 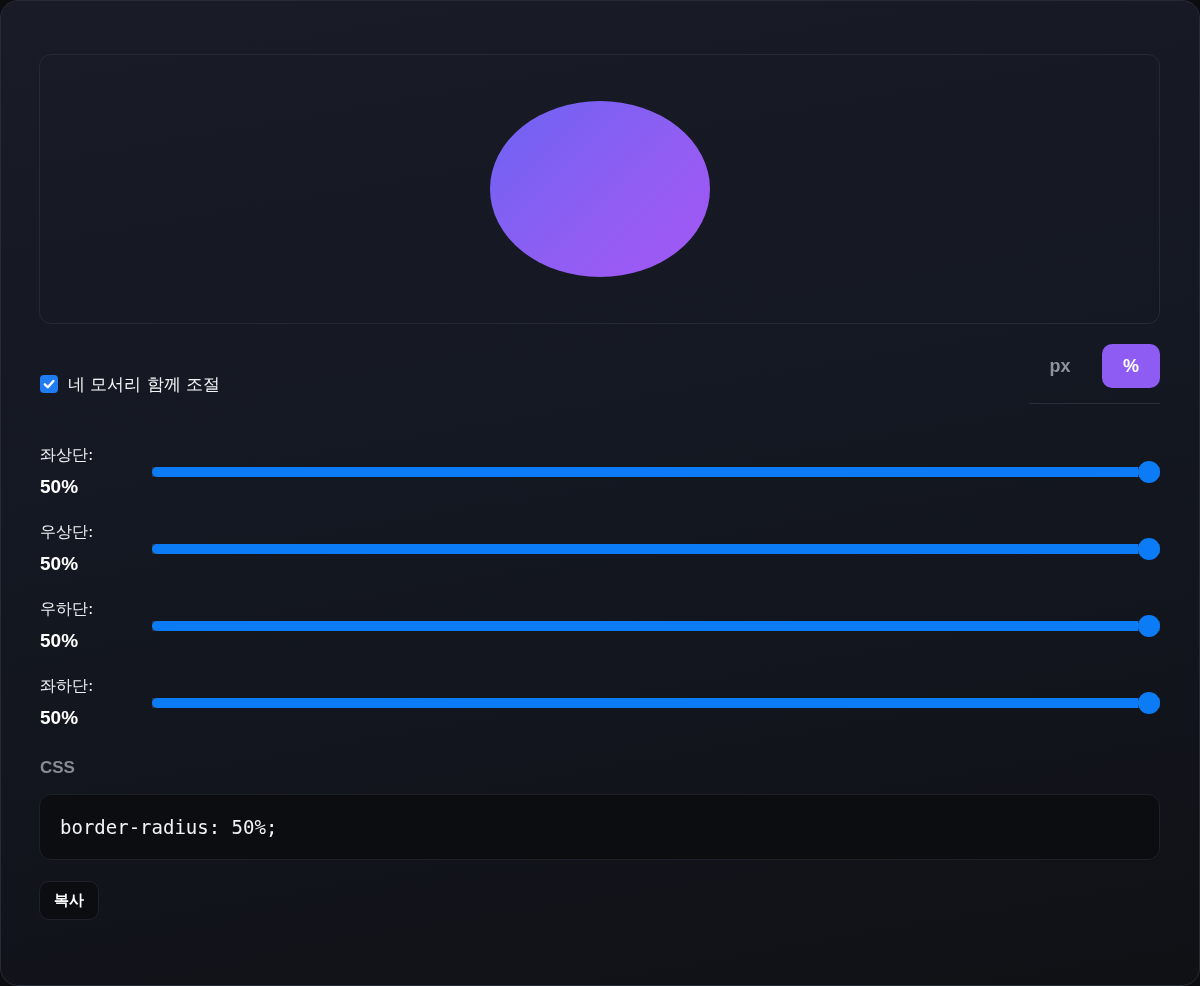 What do you see at coordinates (1131, 366) in the screenshot?
I see `unit-toggle-button: %` at bounding box center [1131, 366].